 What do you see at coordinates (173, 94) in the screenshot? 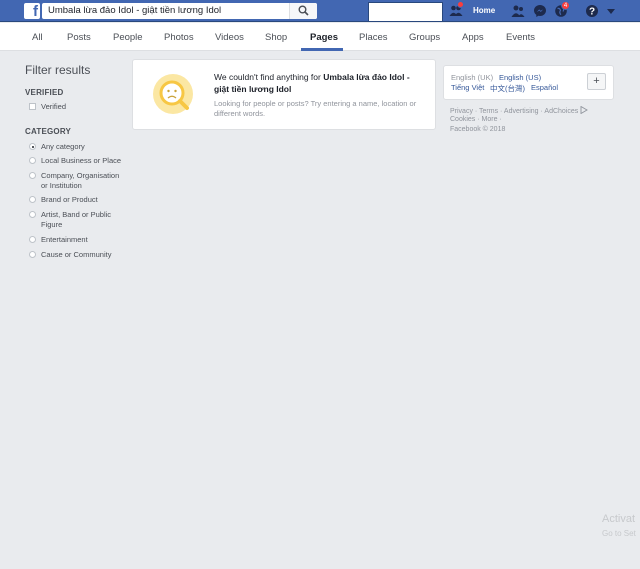
I see `no-results-magnifier-icon` at bounding box center [173, 94].